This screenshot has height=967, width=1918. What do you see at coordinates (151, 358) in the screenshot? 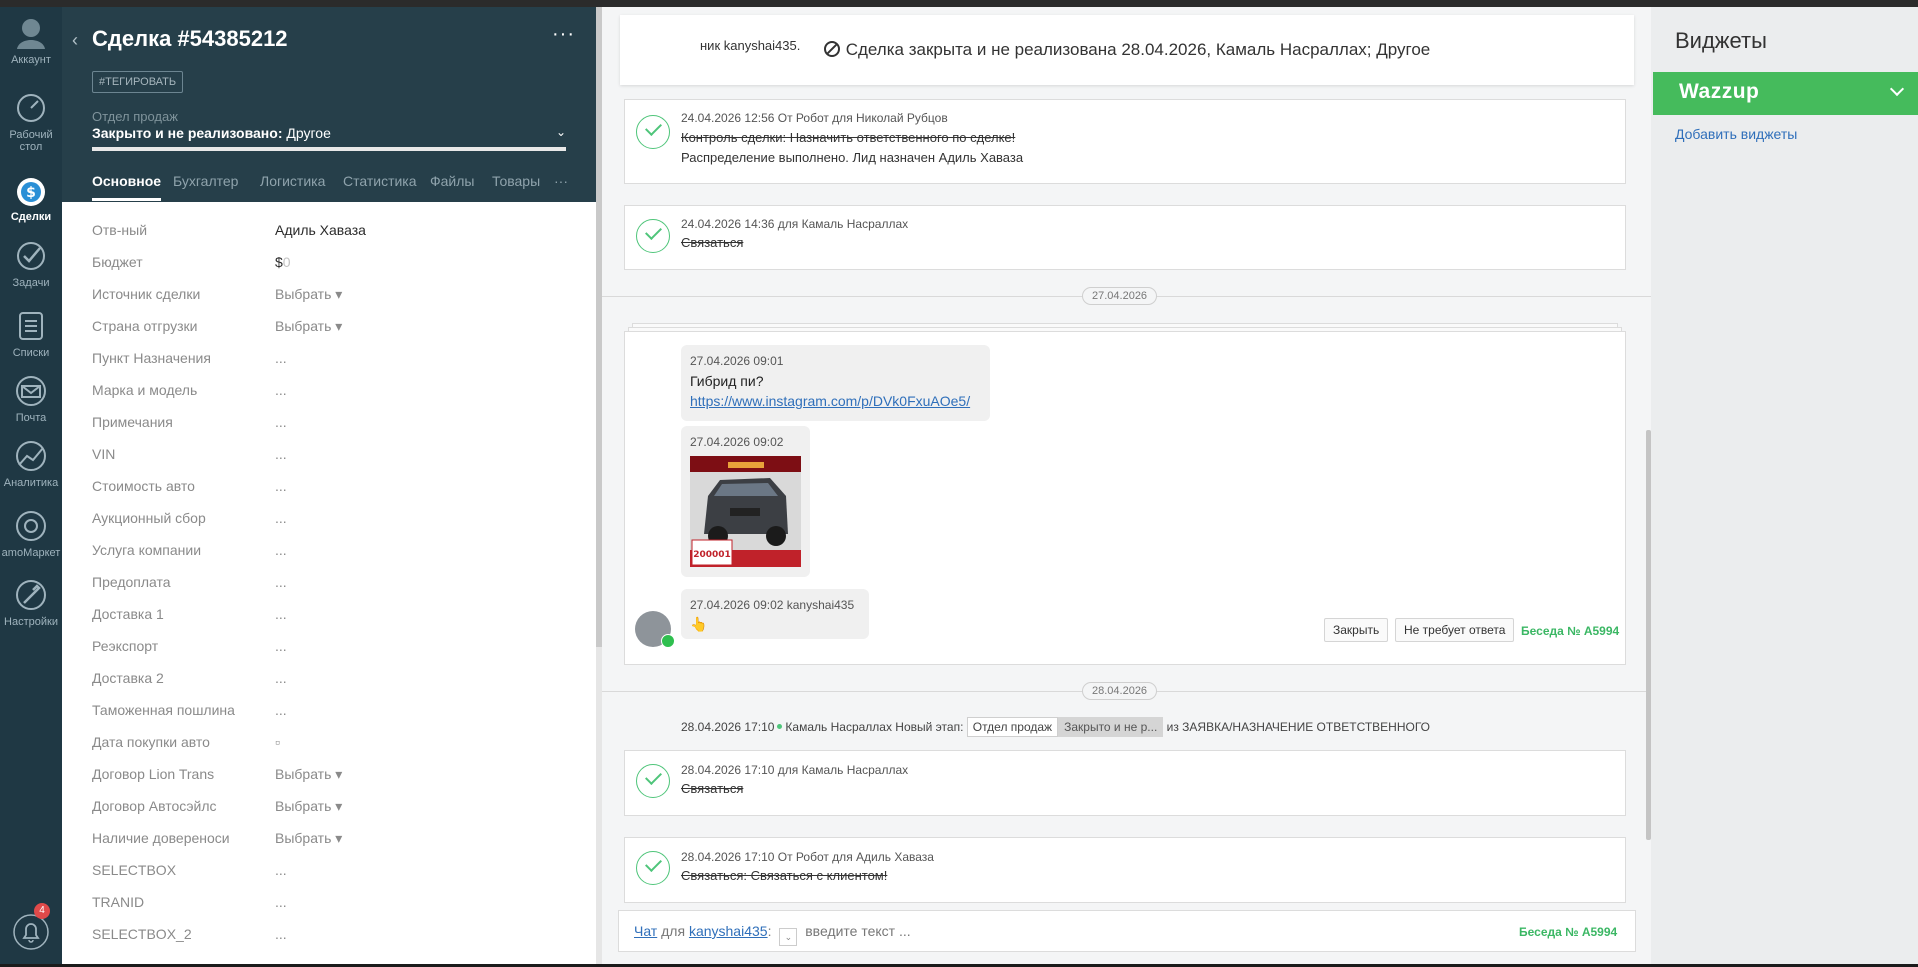
I see `field-label: Пункт Назначения` at bounding box center [151, 358].